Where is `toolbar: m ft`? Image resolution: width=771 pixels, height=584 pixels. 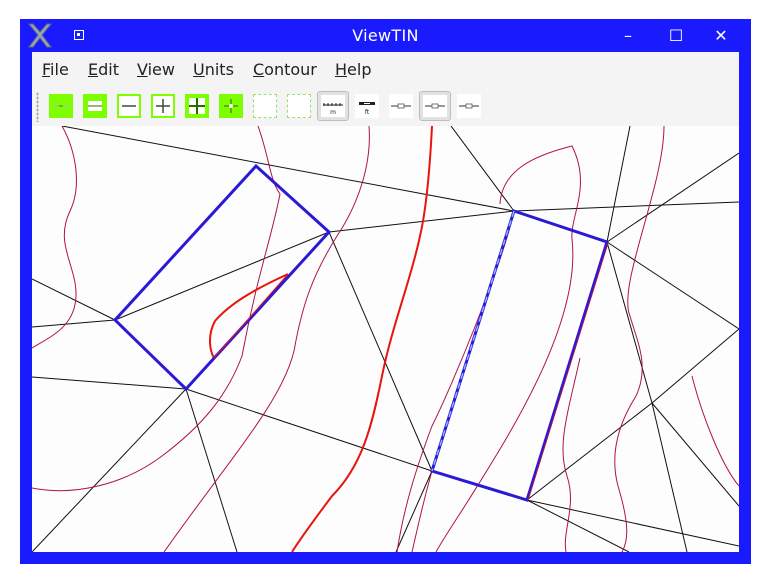 toolbar: m ft is located at coordinates (385, 107).